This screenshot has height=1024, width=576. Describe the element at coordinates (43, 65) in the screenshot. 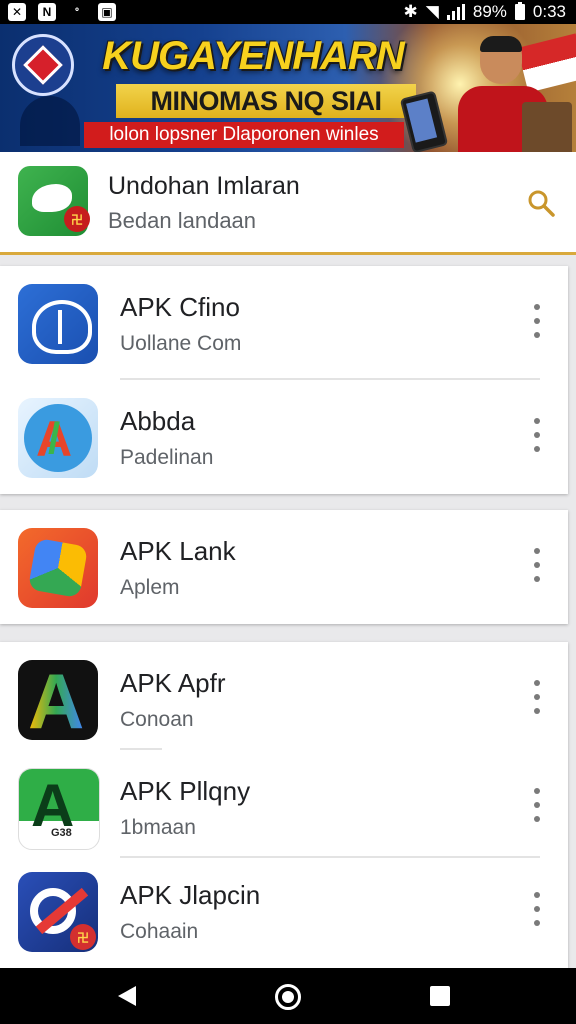

I see `emblem-logo` at that location.